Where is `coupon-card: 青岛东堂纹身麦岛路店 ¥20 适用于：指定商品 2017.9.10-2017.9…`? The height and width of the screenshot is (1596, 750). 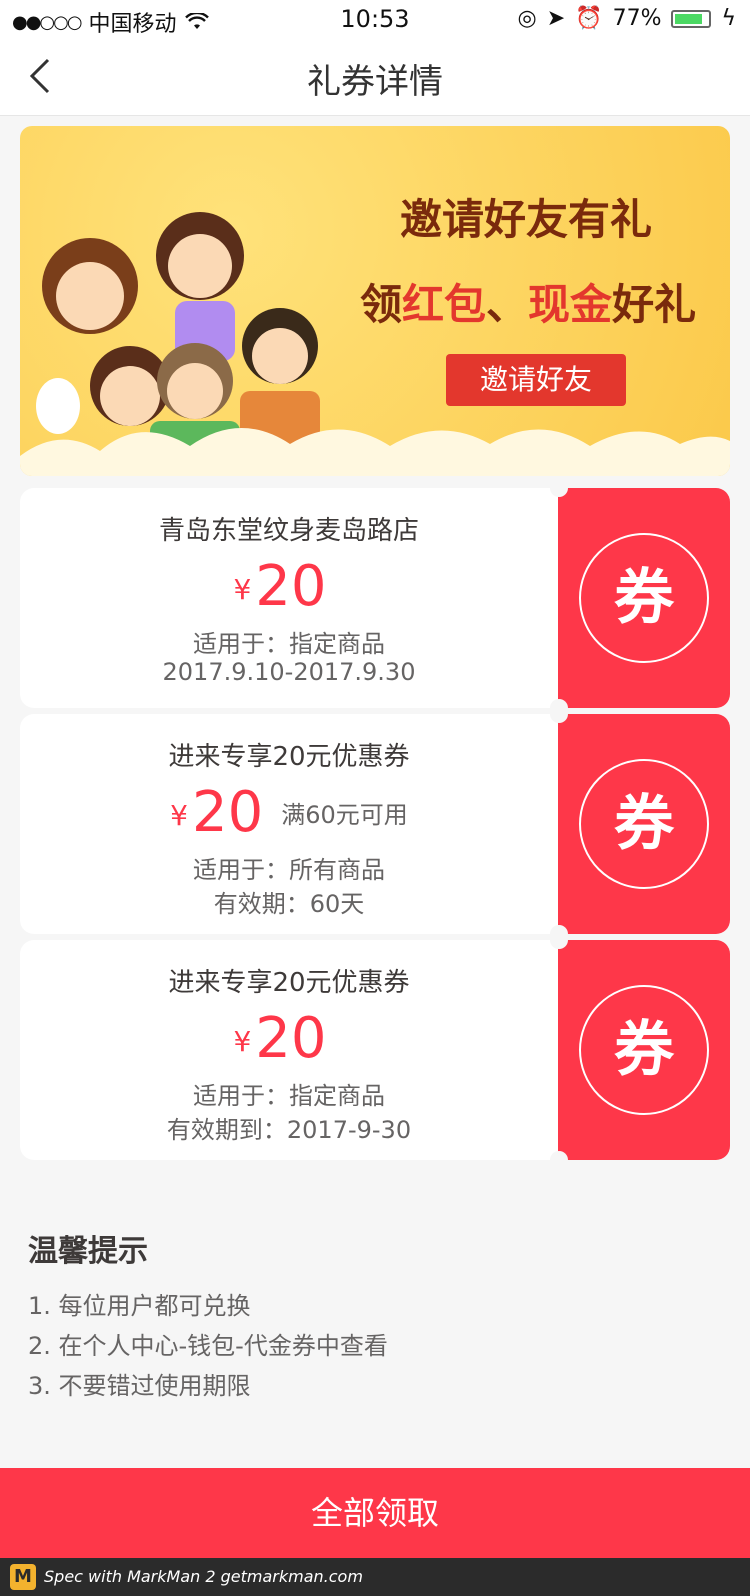
coupon-card: 青岛东堂纹身麦岛路店 ¥20 适用于：指定商品 2017.9.10-2017.9… is located at coordinates (375, 598).